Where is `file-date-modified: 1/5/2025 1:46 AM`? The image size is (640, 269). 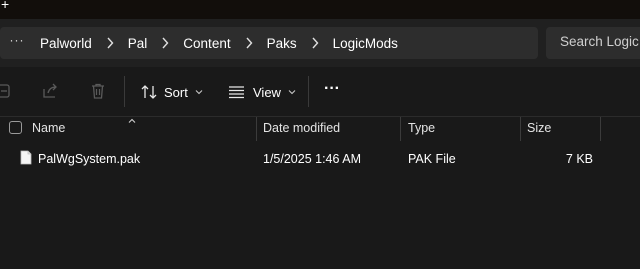 file-date-modified: 1/5/2025 1:46 AM is located at coordinates (312, 159).